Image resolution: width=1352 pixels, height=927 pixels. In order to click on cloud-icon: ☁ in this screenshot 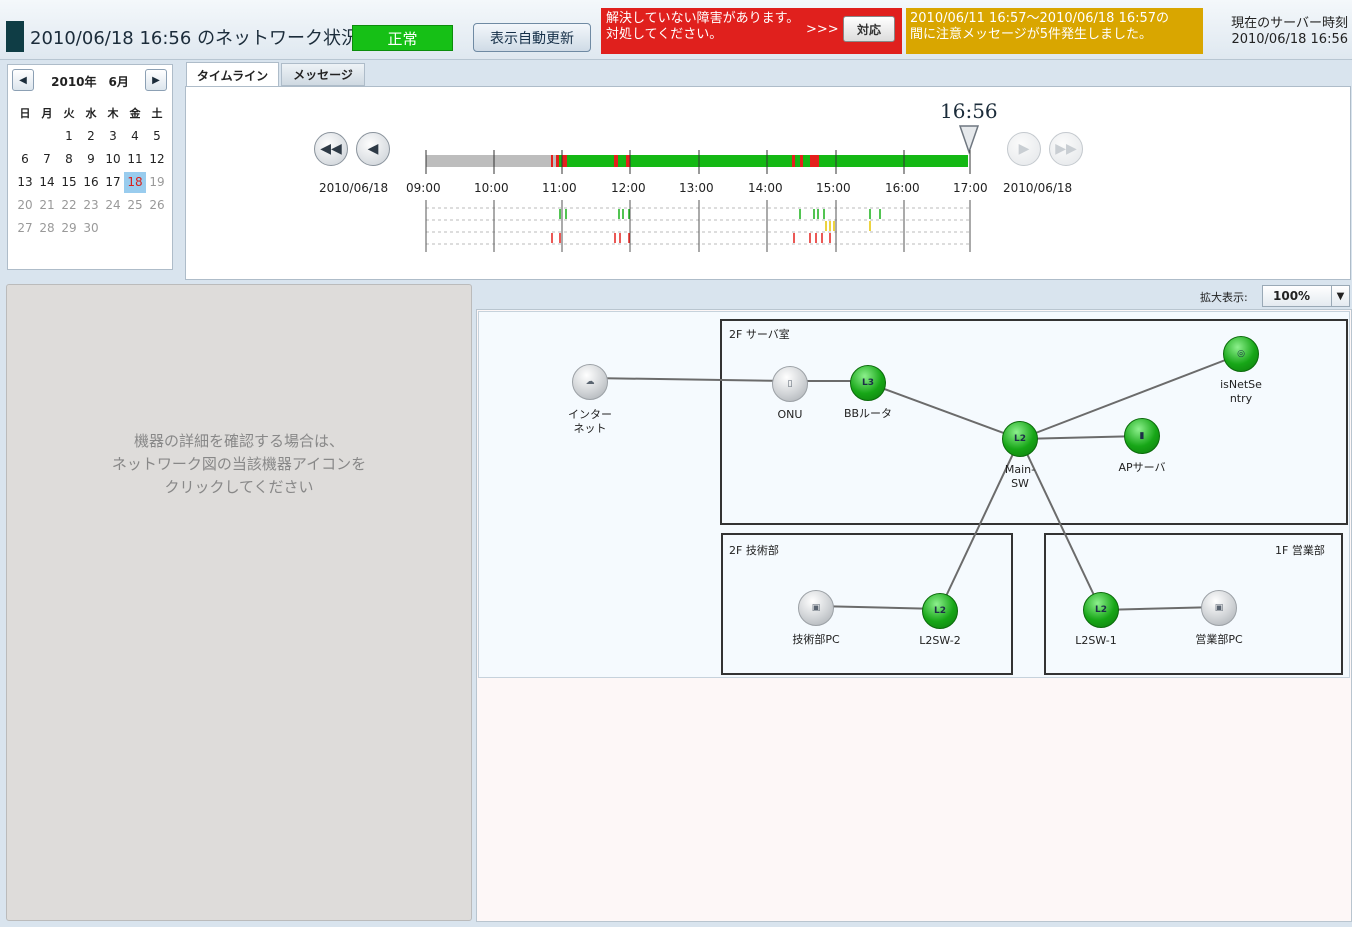, I will do `click(590, 382)`.